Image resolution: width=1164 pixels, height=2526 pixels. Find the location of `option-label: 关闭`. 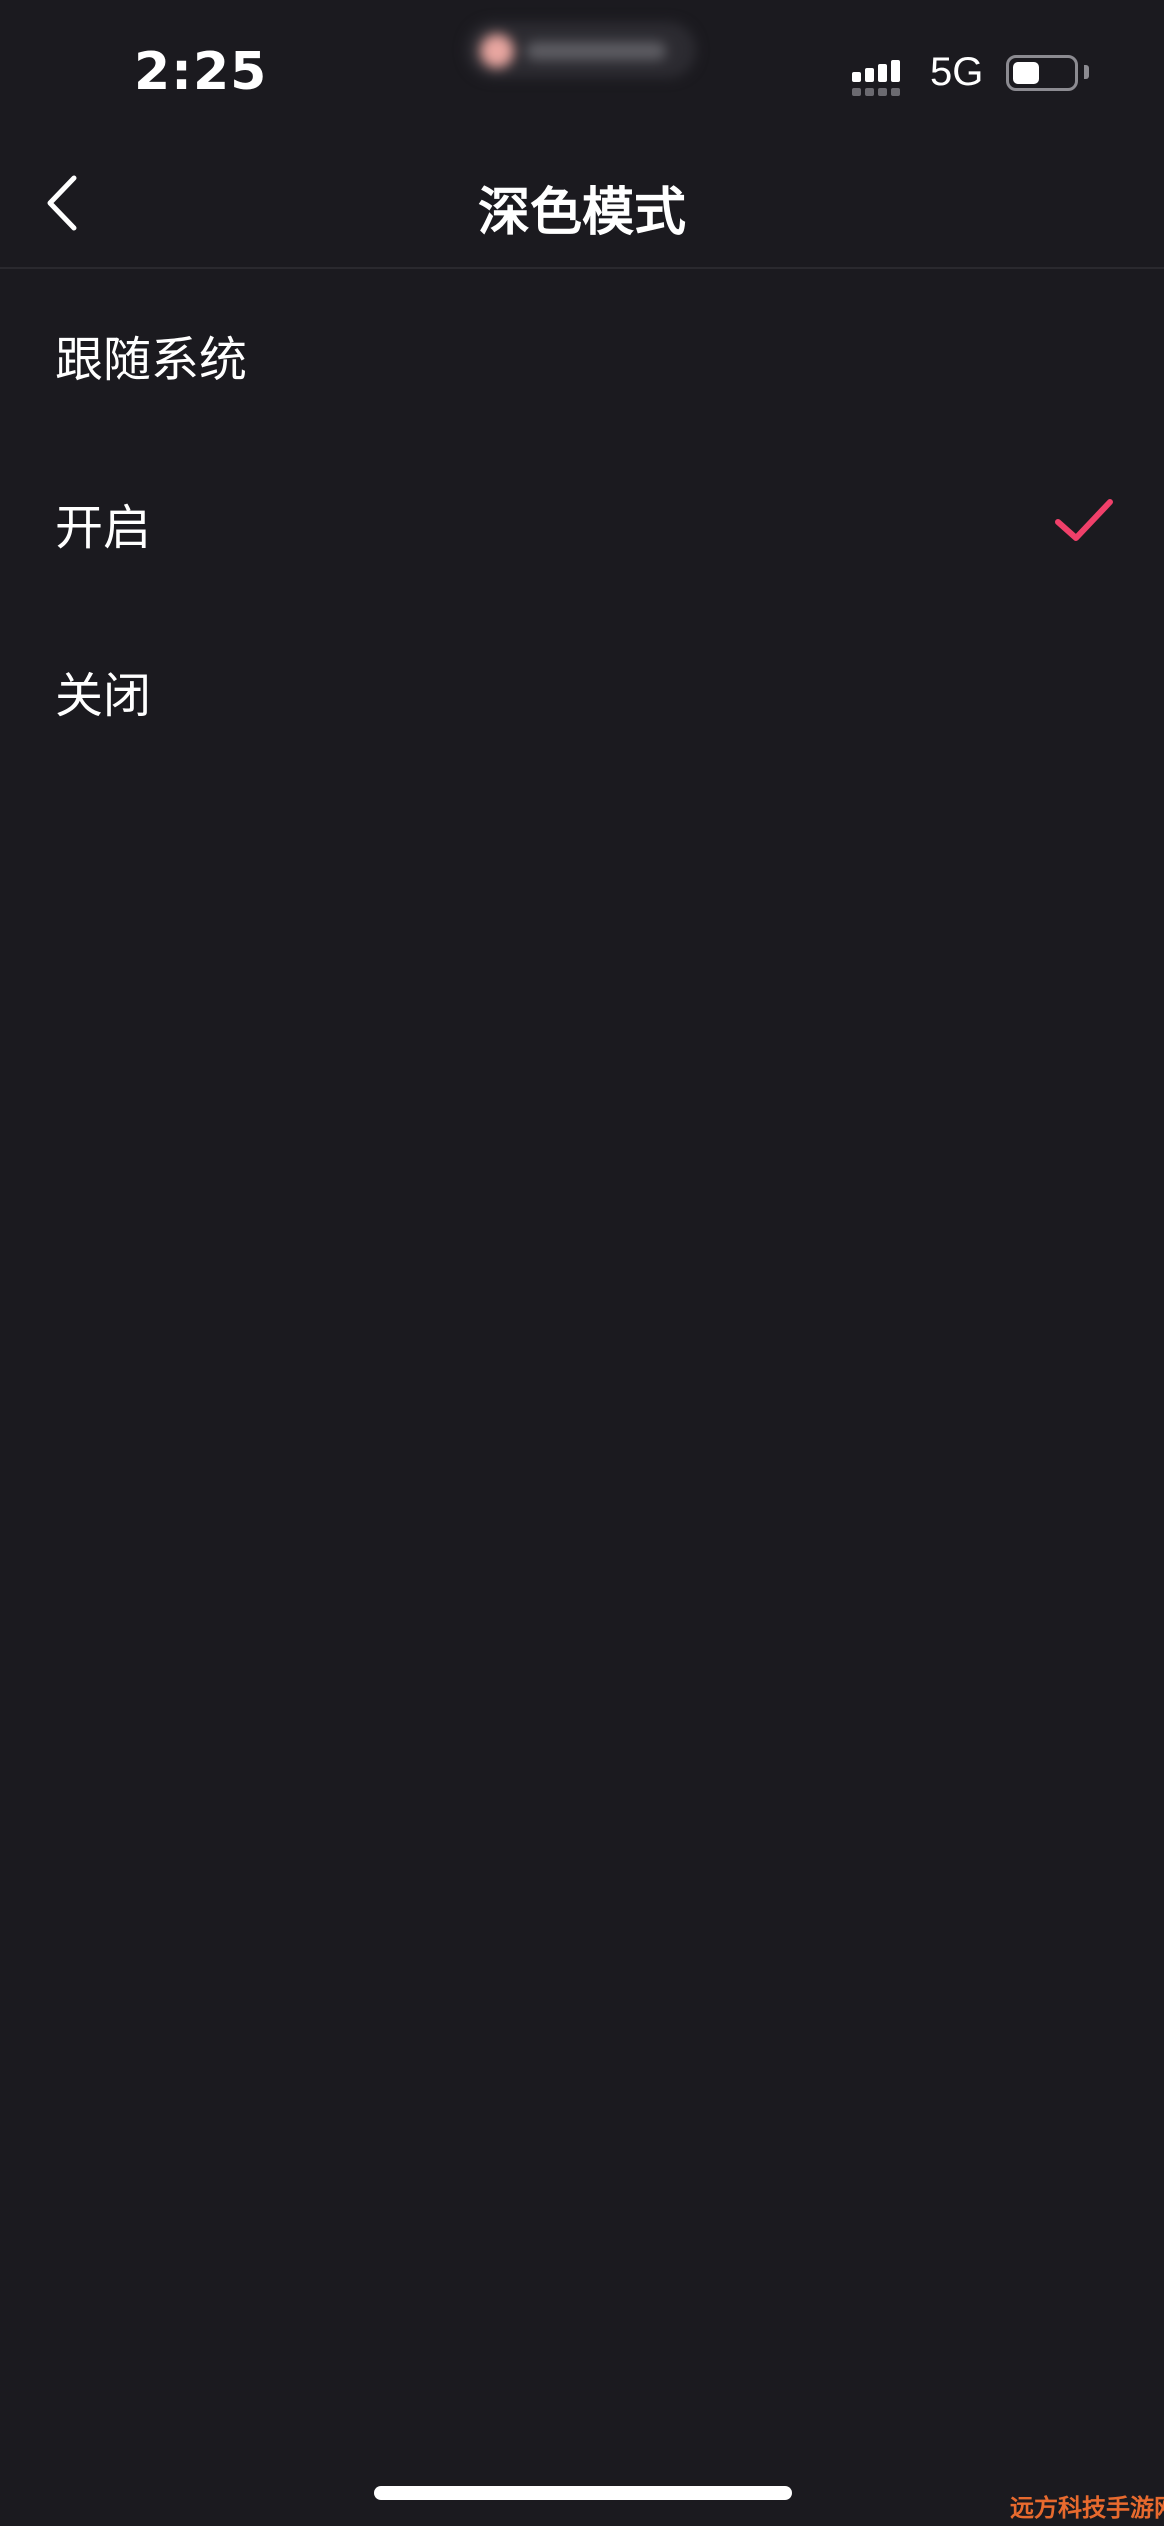

option-label: 关闭 is located at coordinates (103, 696).